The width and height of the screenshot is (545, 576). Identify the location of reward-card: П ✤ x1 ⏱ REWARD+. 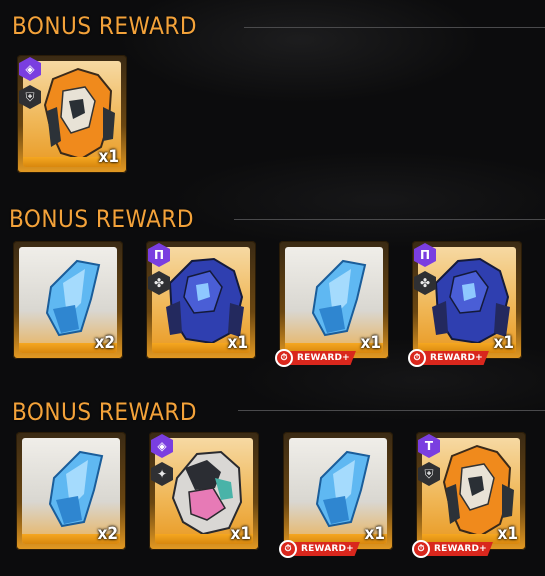
(465, 304).